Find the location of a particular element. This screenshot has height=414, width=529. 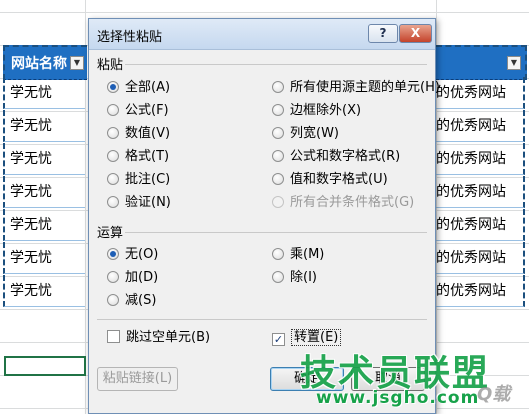

paste-option-label: 数值(V) is located at coordinates (148, 133).